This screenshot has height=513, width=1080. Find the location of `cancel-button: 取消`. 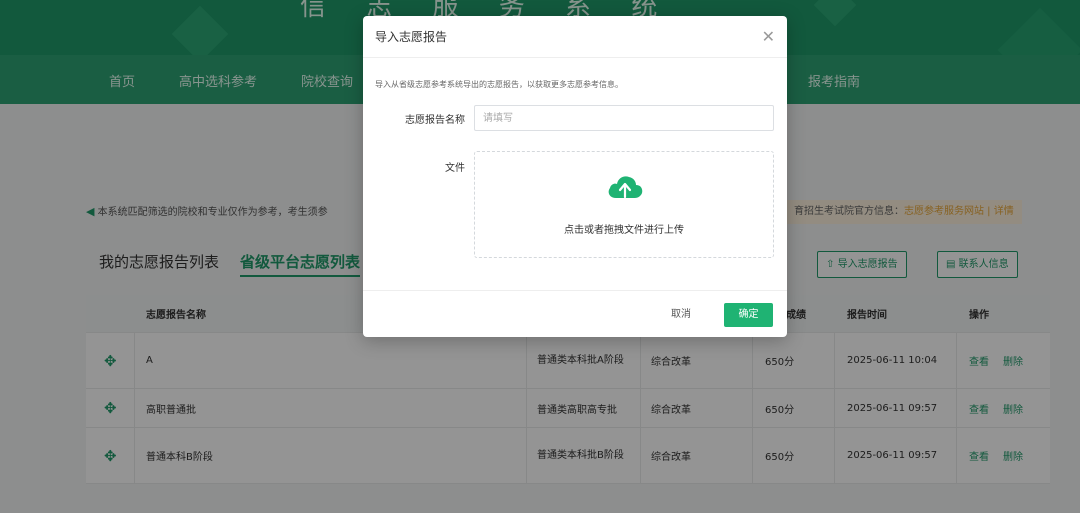

cancel-button: 取消 is located at coordinates (681, 315).